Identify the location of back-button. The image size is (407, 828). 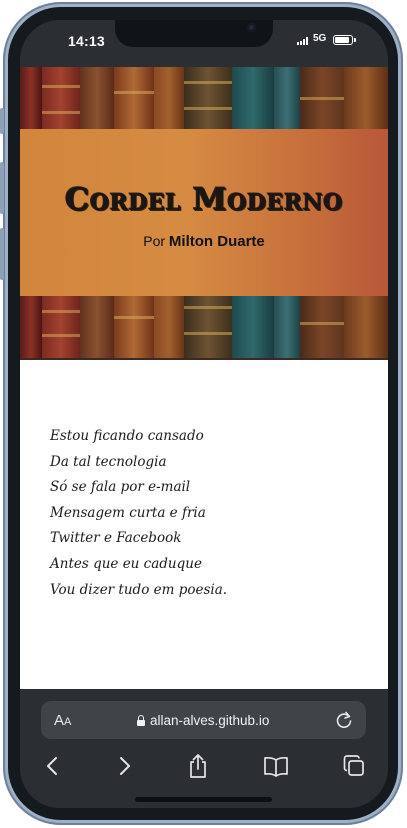
(53, 766).